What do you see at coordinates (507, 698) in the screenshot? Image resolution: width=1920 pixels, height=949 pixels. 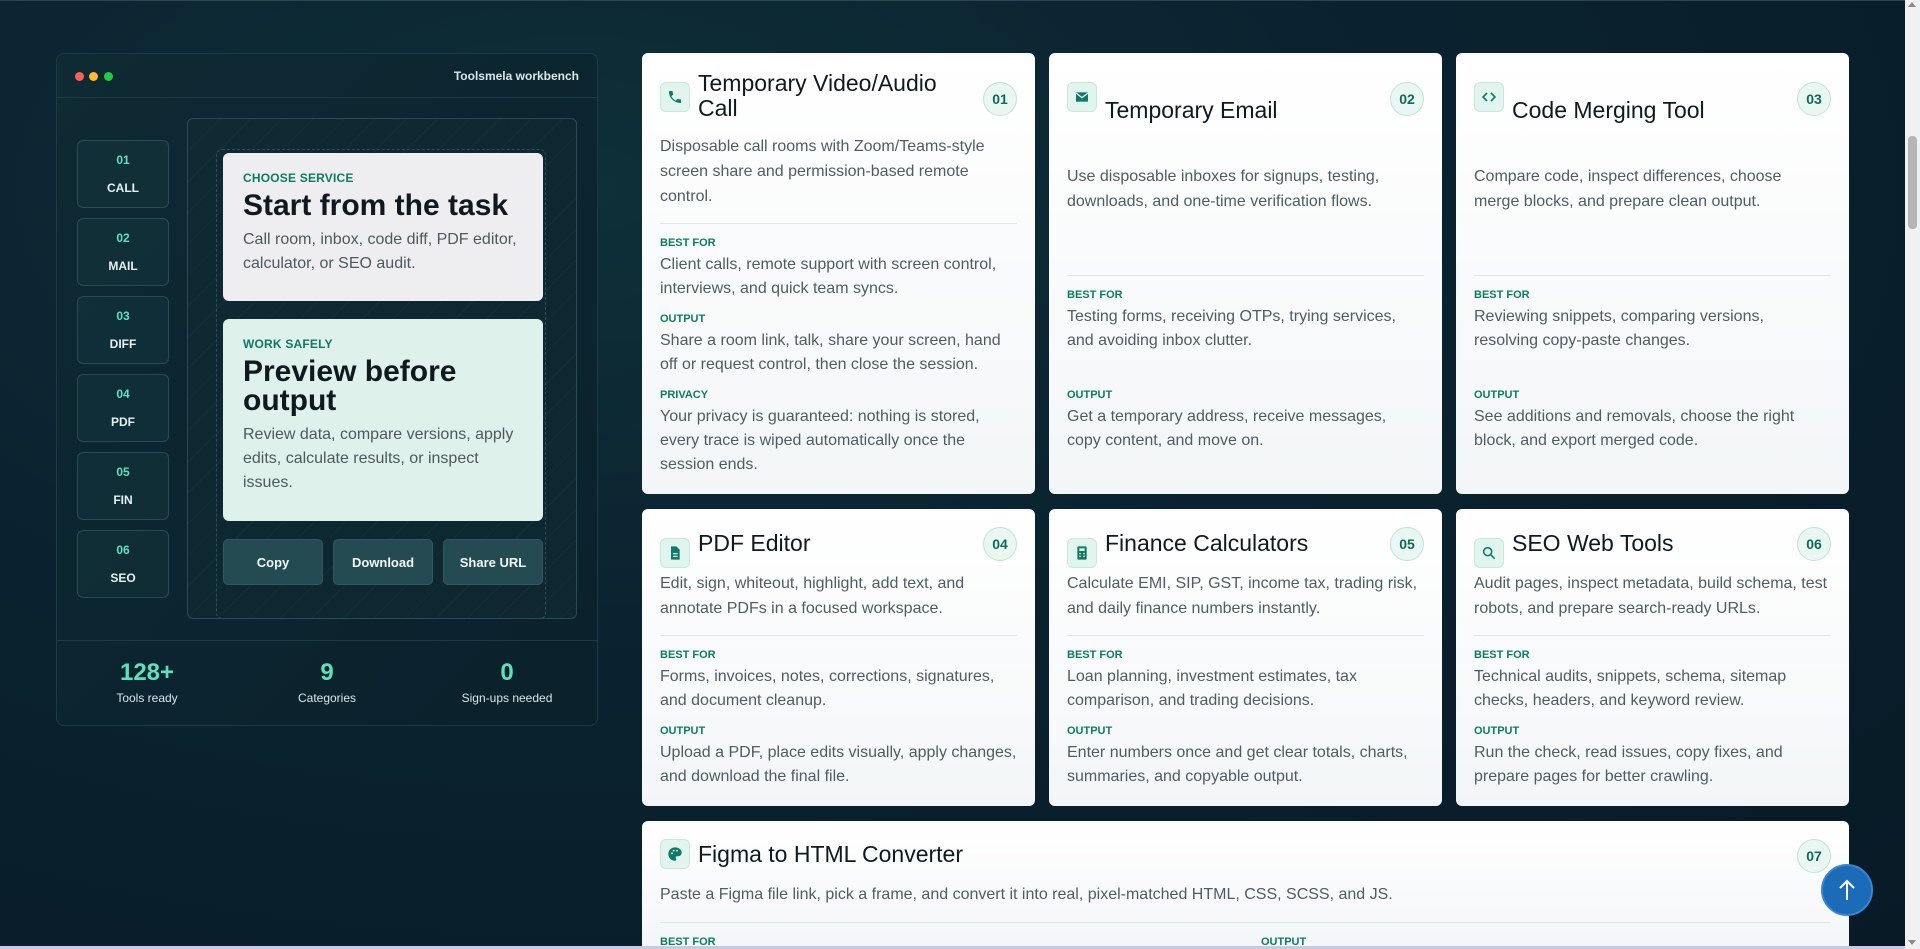 I see `stat-label: Sign-ups needed` at bounding box center [507, 698].